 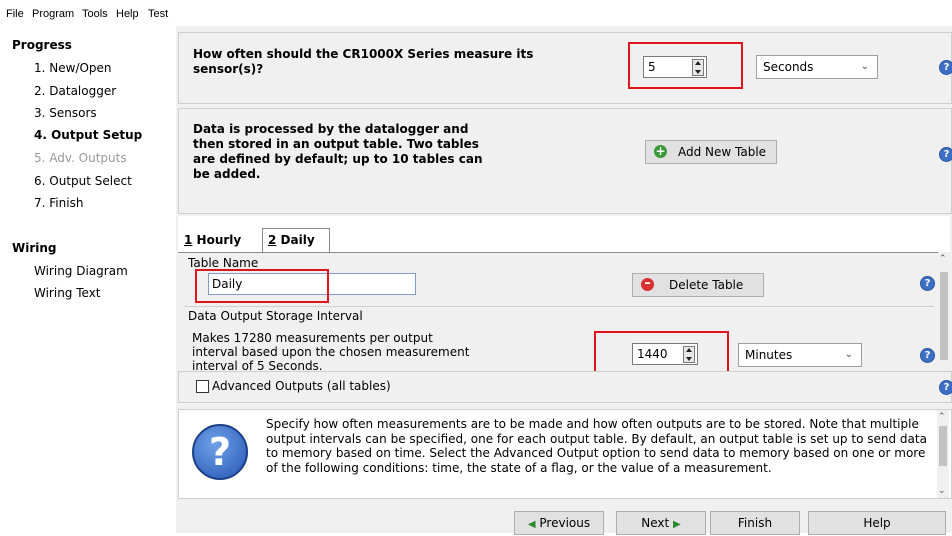 I want to click on delete-table-button: – Delete Table, so click(x=698, y=285).